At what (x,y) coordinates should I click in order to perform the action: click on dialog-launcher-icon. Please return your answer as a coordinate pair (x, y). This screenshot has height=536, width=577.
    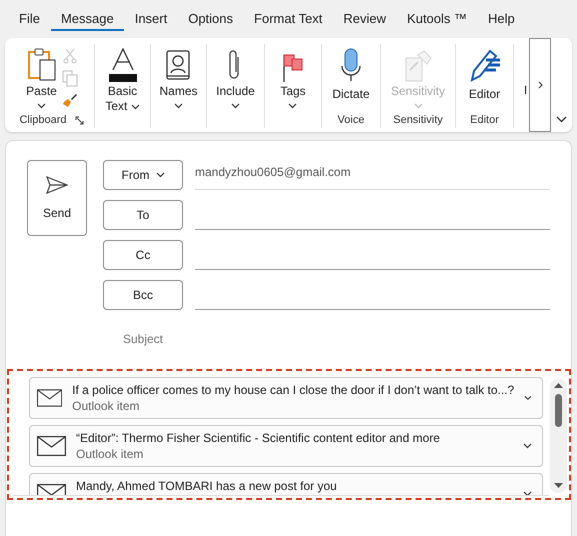
    Looking at the image, I should click on (79, 120).